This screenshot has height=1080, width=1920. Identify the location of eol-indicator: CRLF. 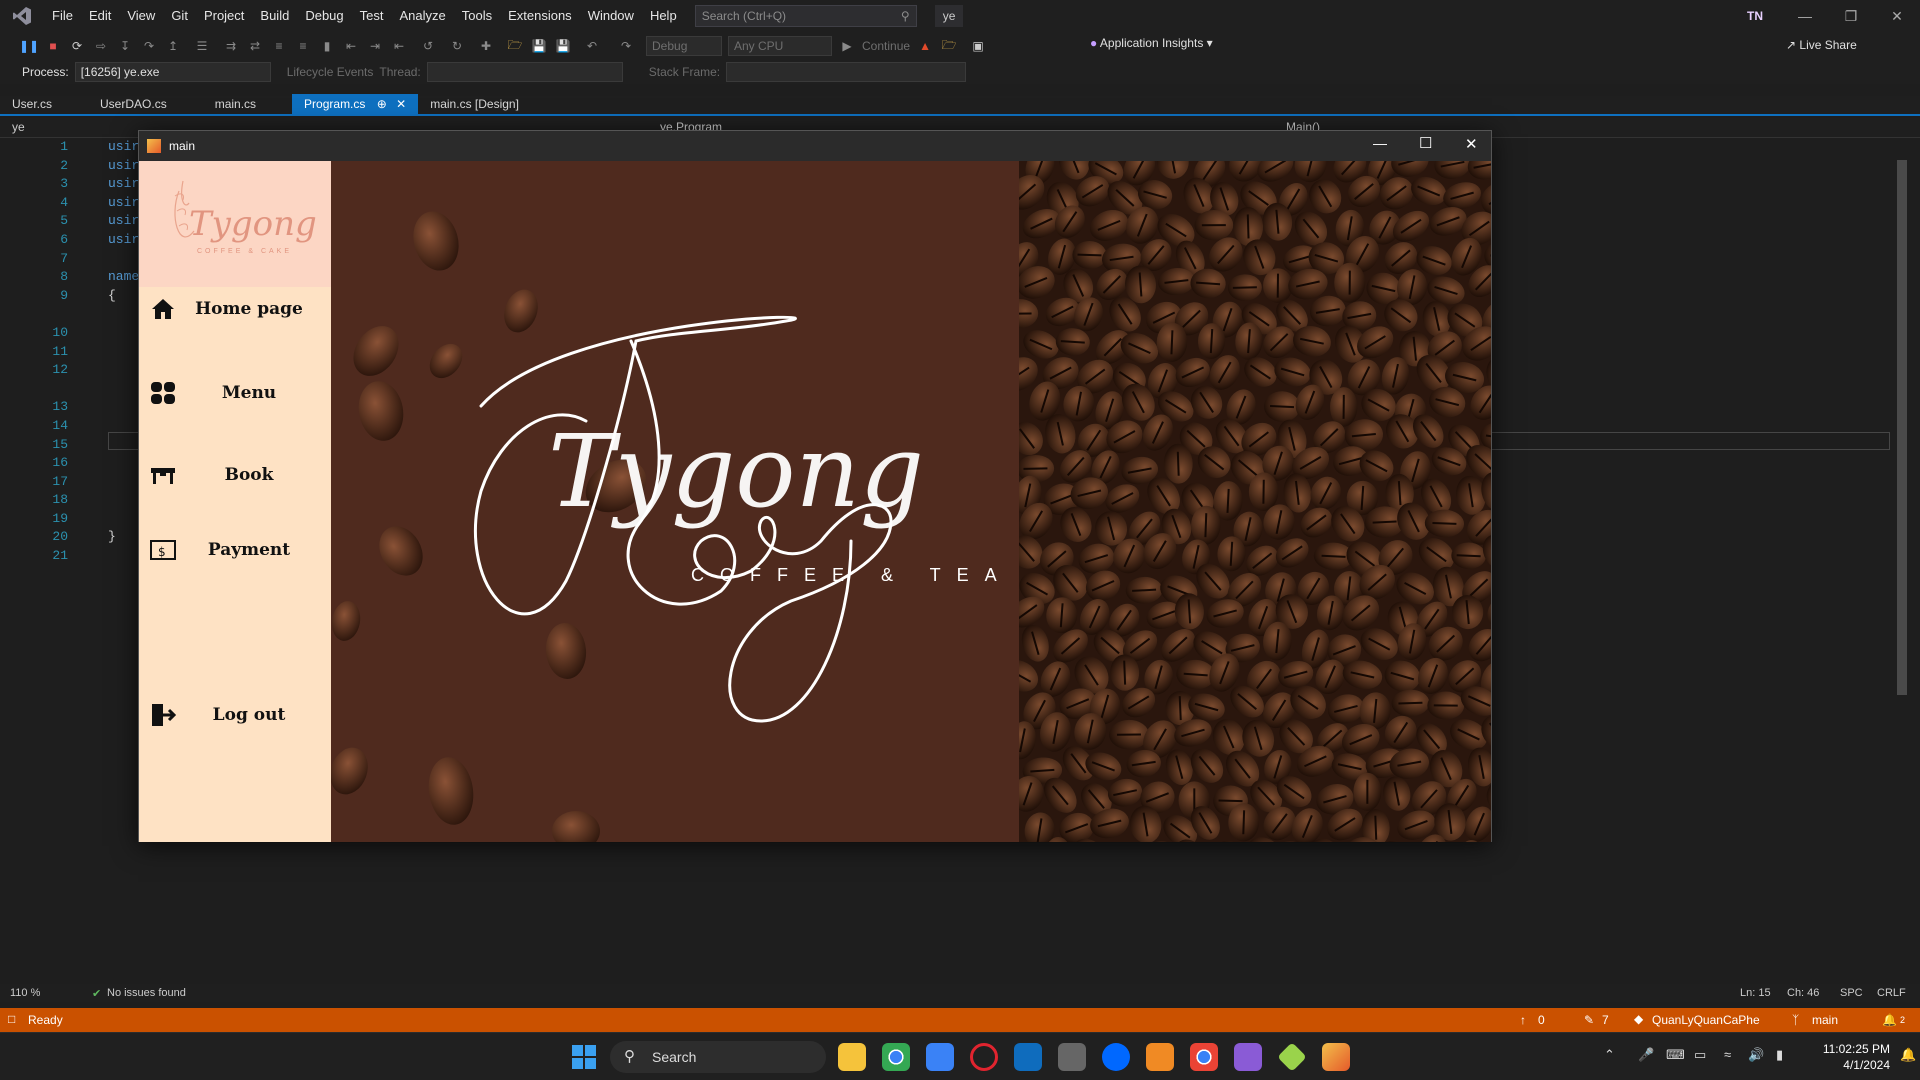
(1891, 993).